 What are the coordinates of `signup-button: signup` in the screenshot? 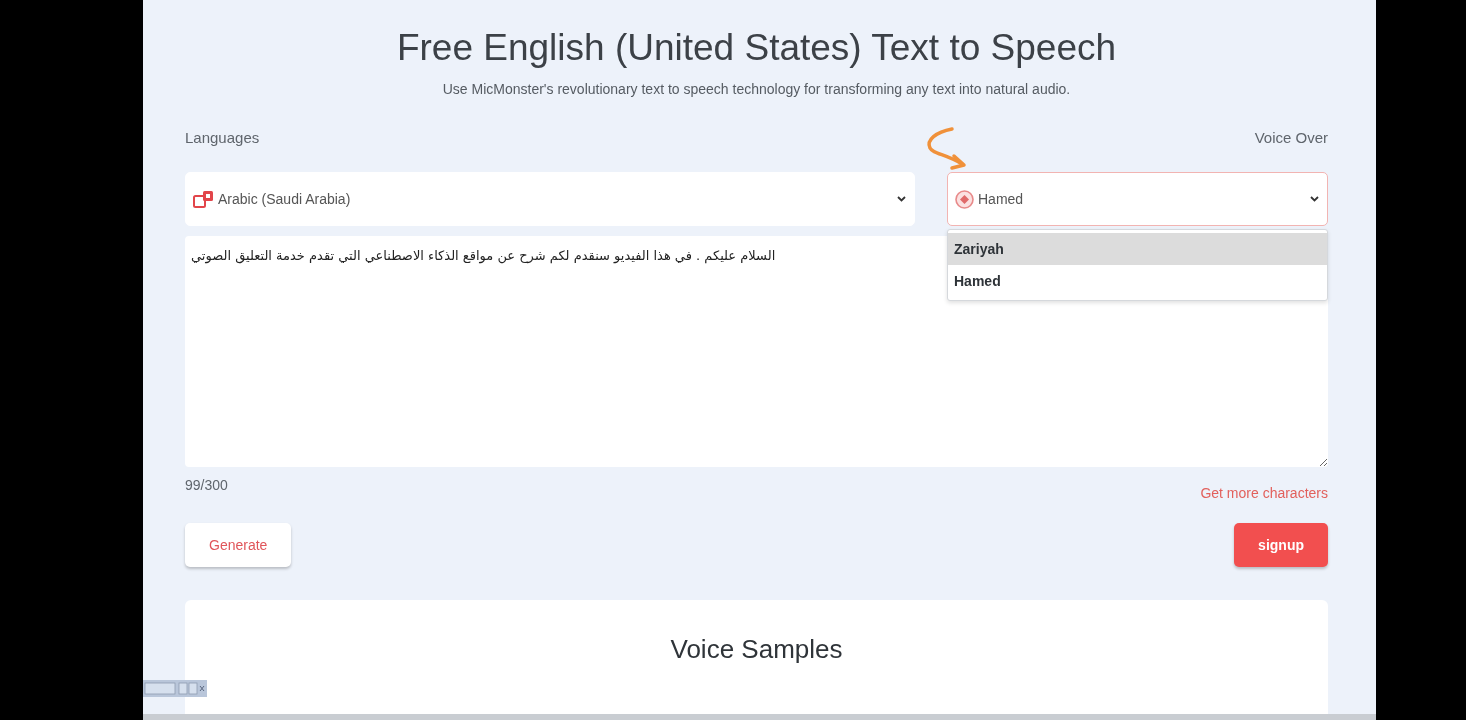 It's located at (1281, 545).